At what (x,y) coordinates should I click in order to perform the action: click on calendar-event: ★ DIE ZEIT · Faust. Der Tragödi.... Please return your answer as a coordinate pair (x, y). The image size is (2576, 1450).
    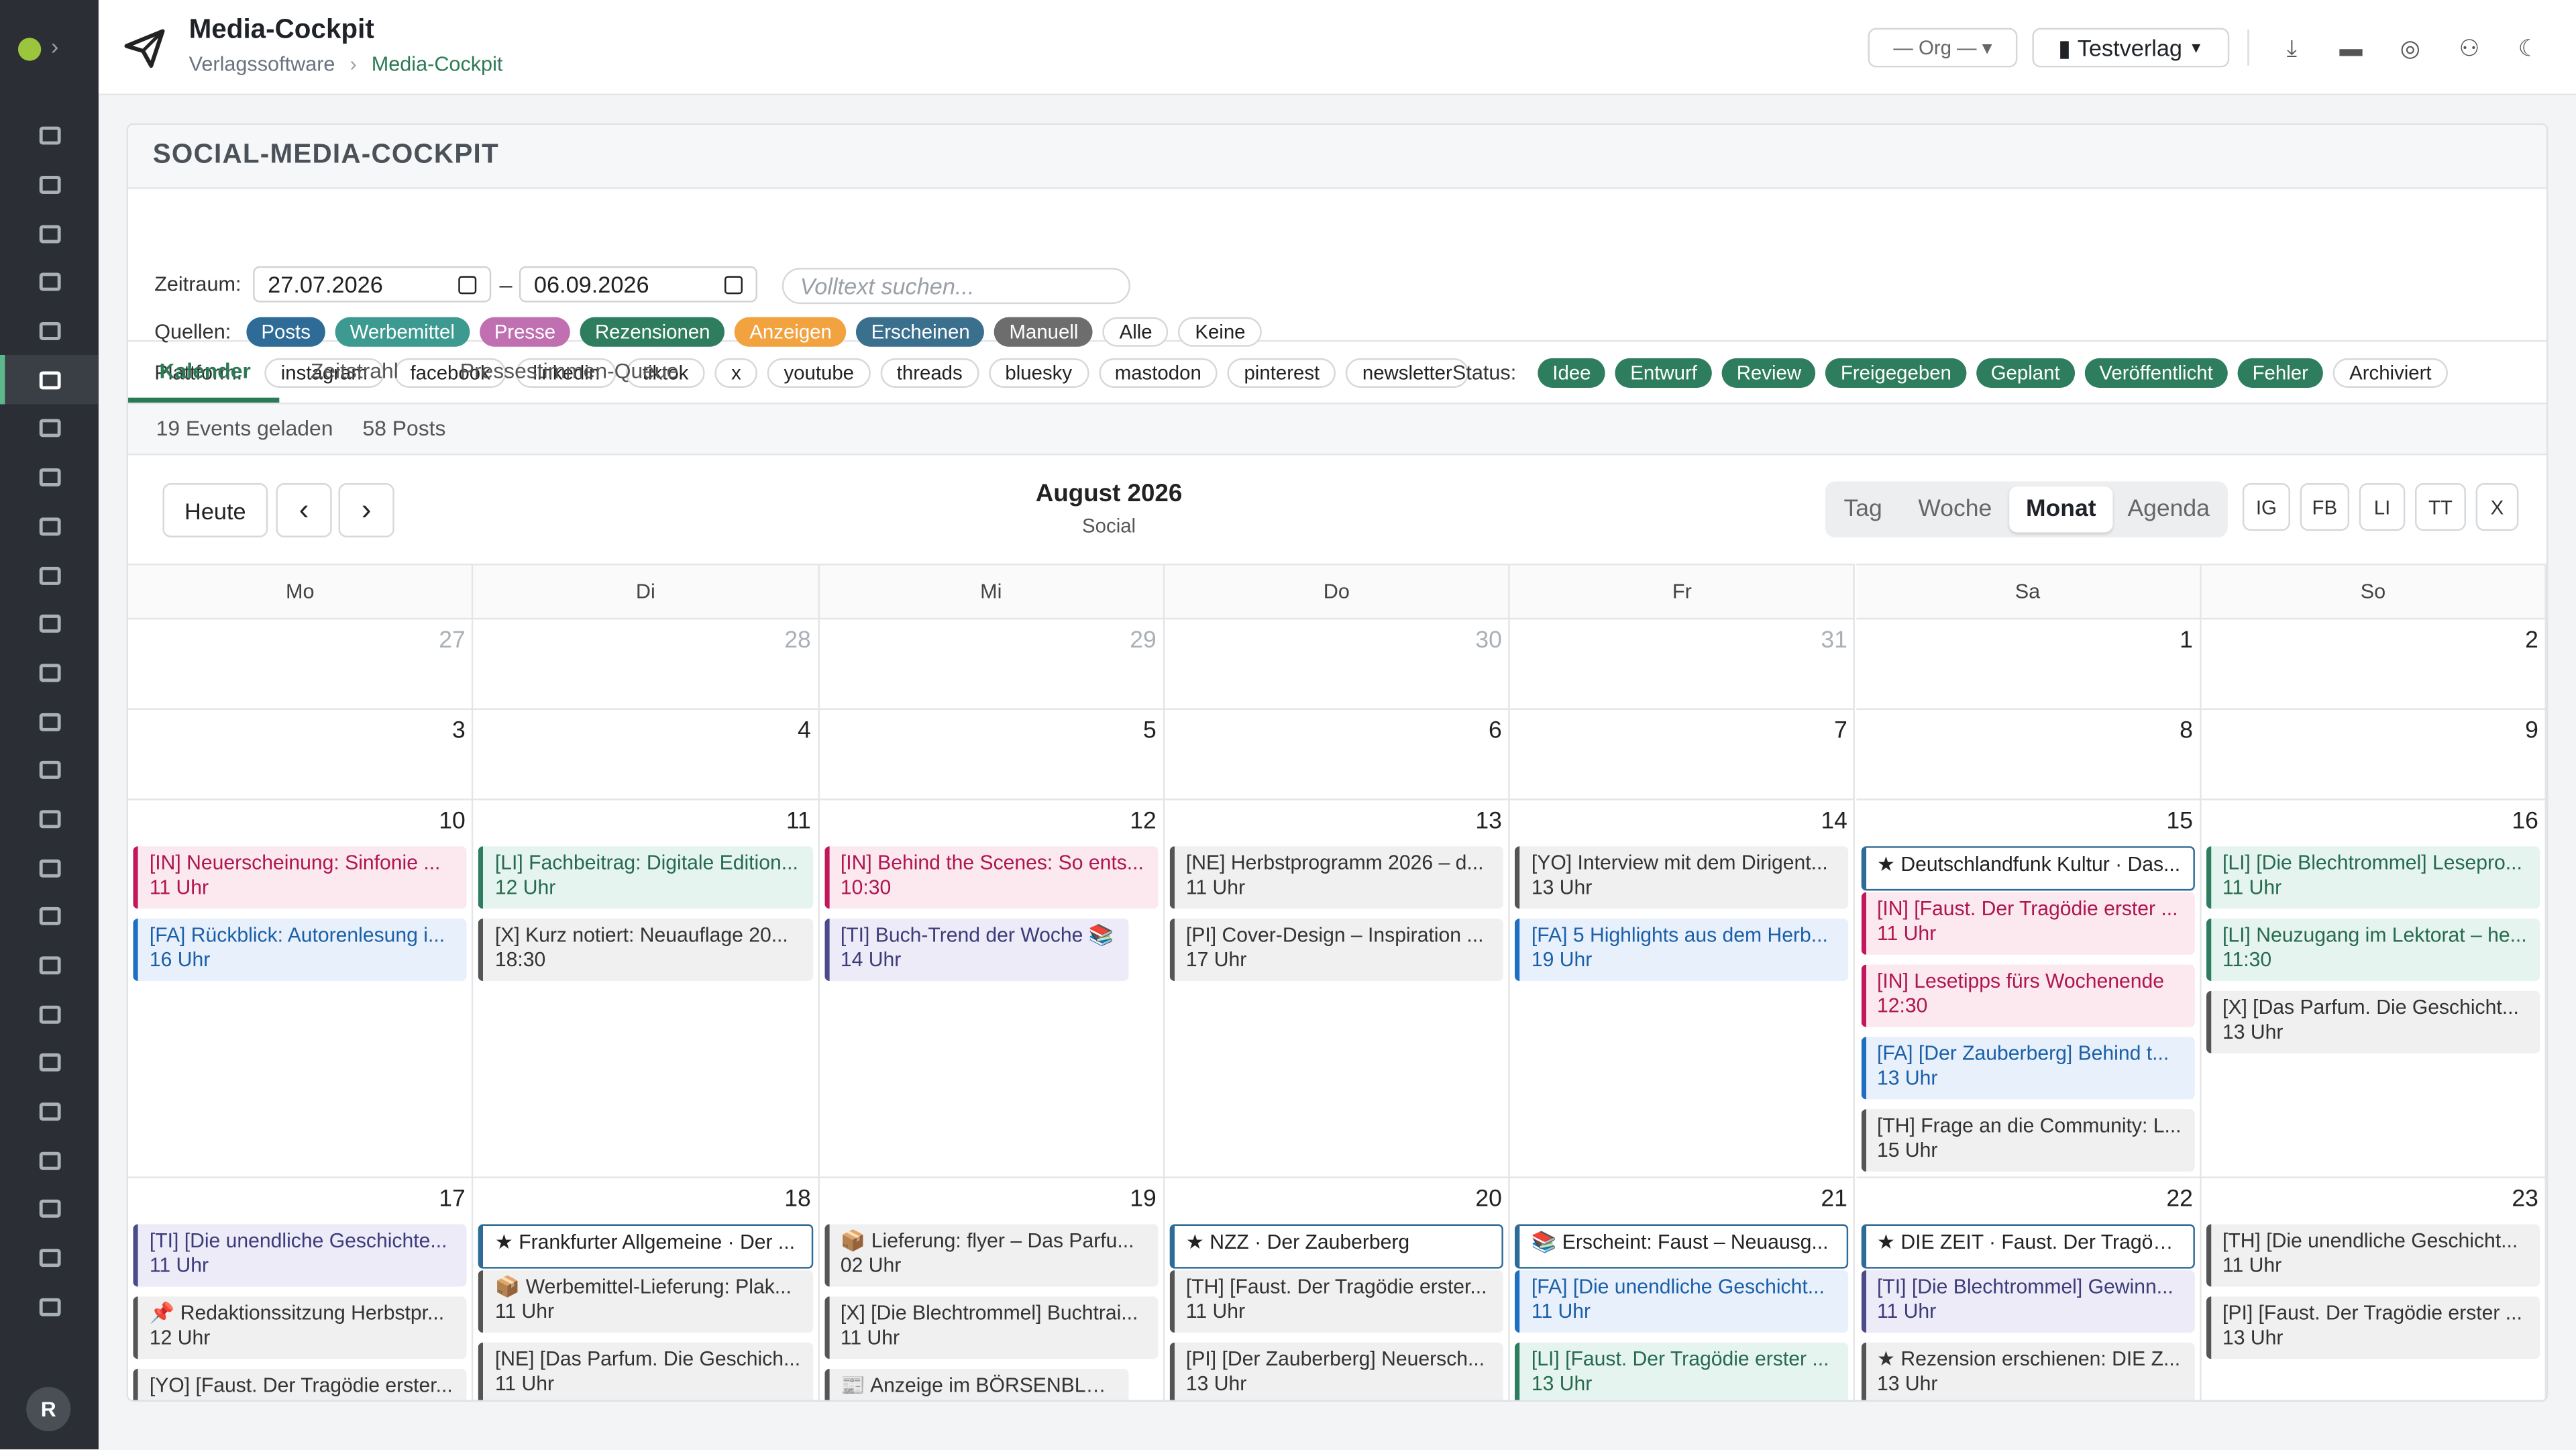
    Looking at the image, I should click on (2027, 1246).